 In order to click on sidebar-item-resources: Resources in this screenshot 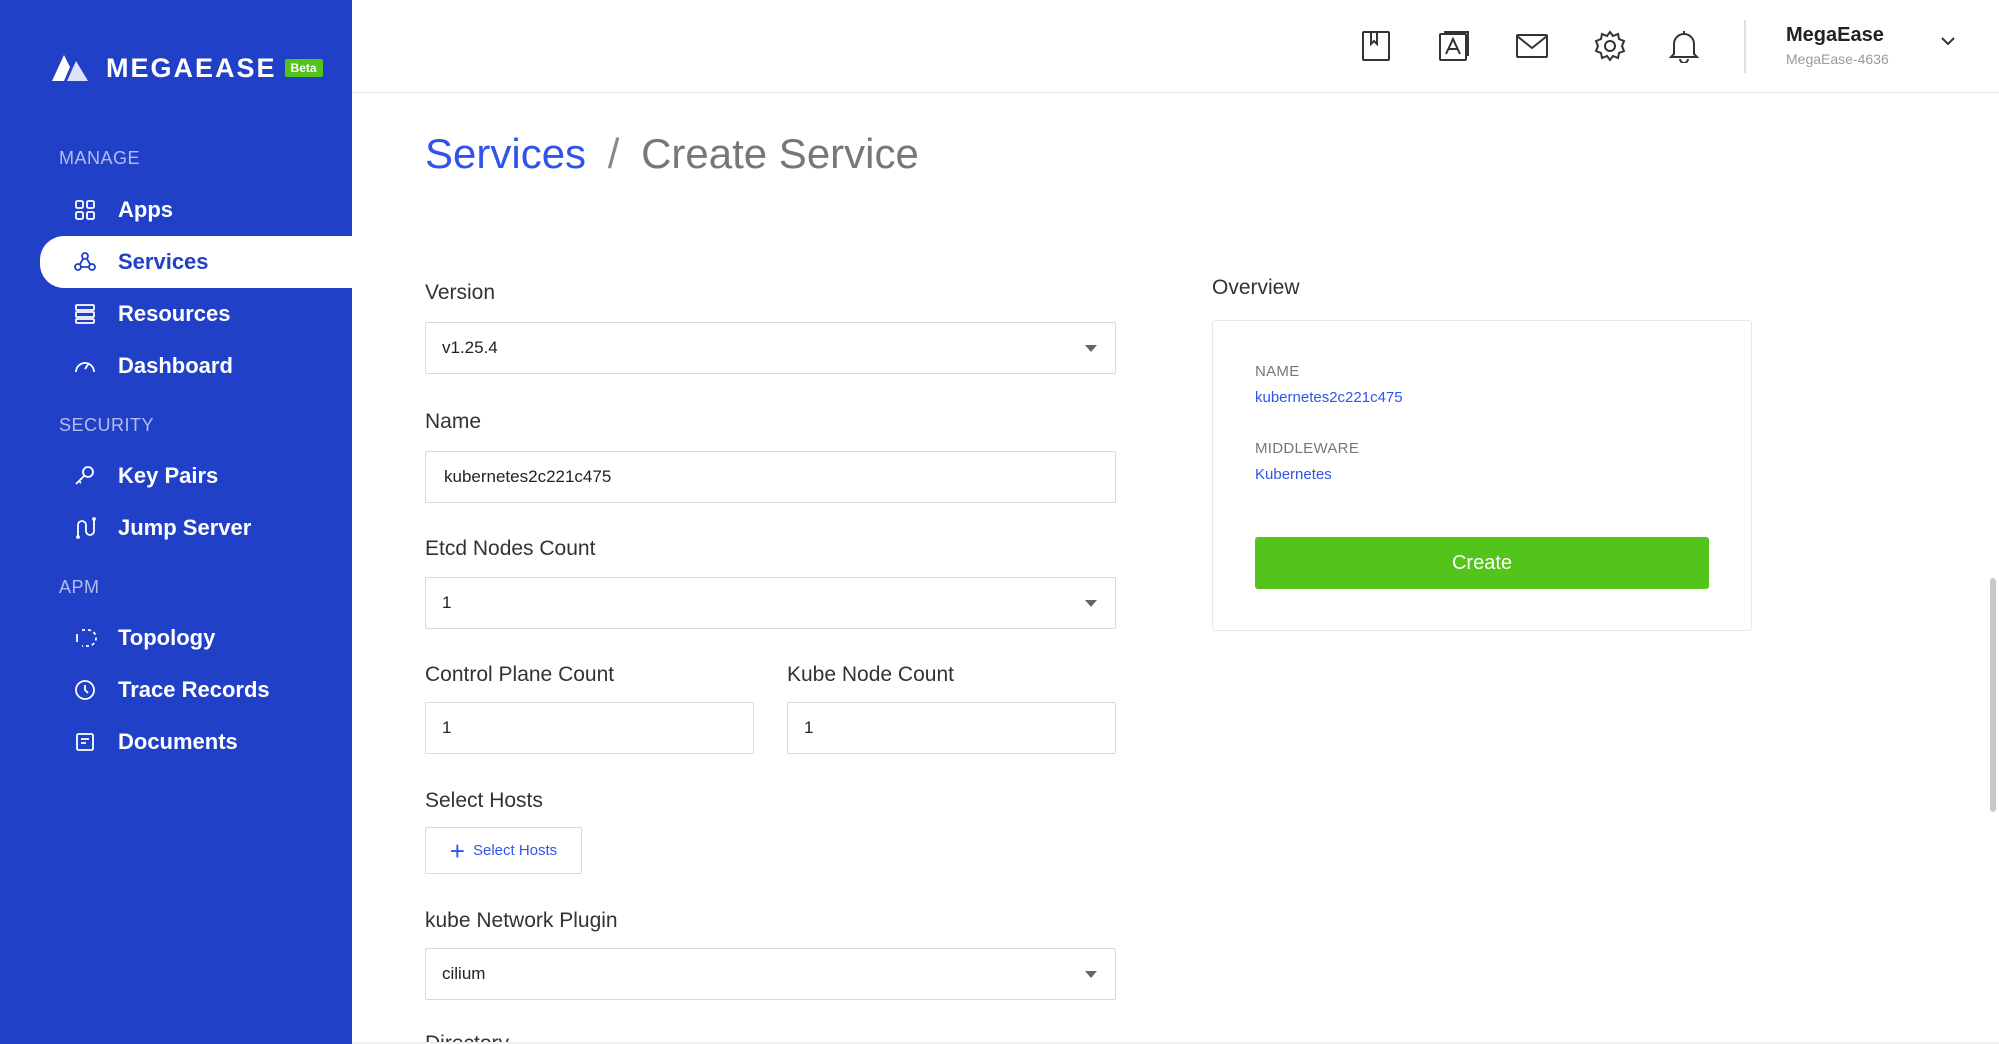, I will do `click(196, 314)`.